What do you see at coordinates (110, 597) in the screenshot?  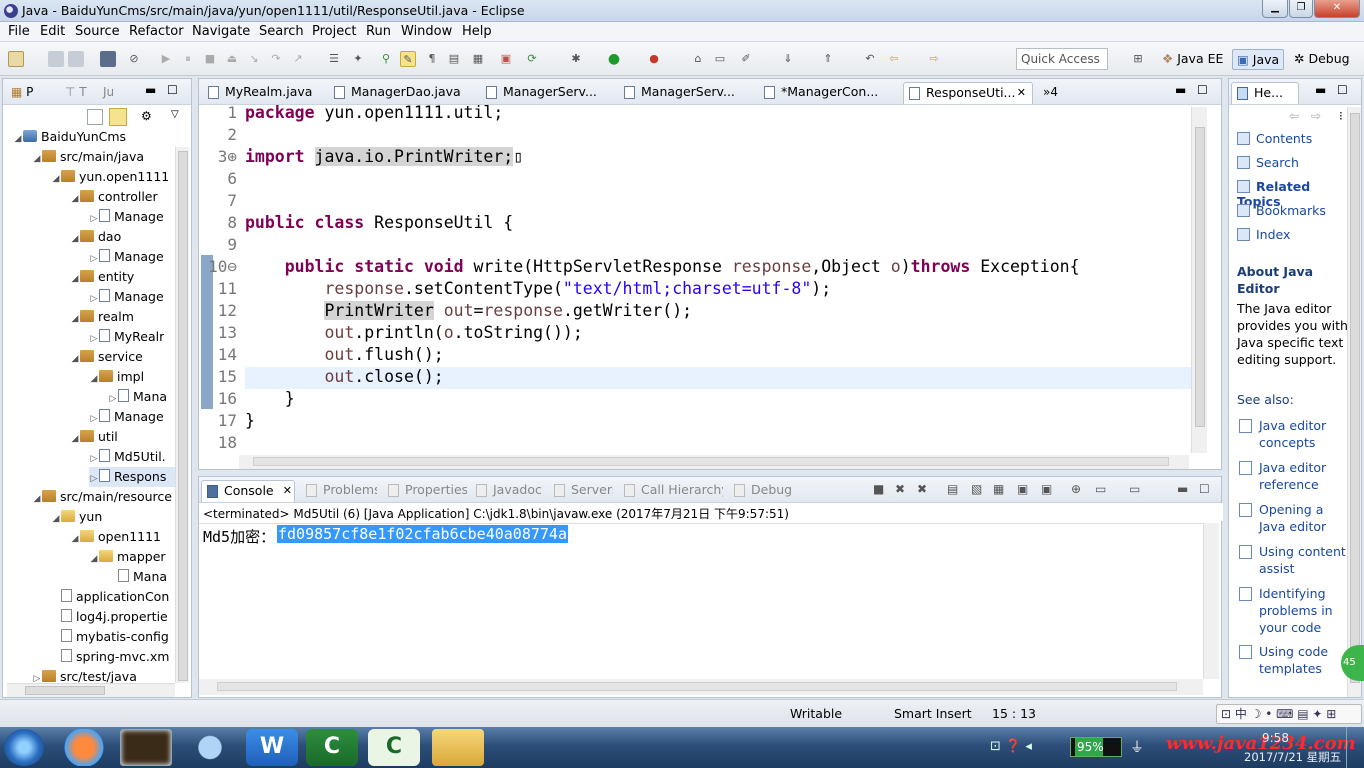 I see `tree-item: applicationCon` at bounding box center [110, 597].